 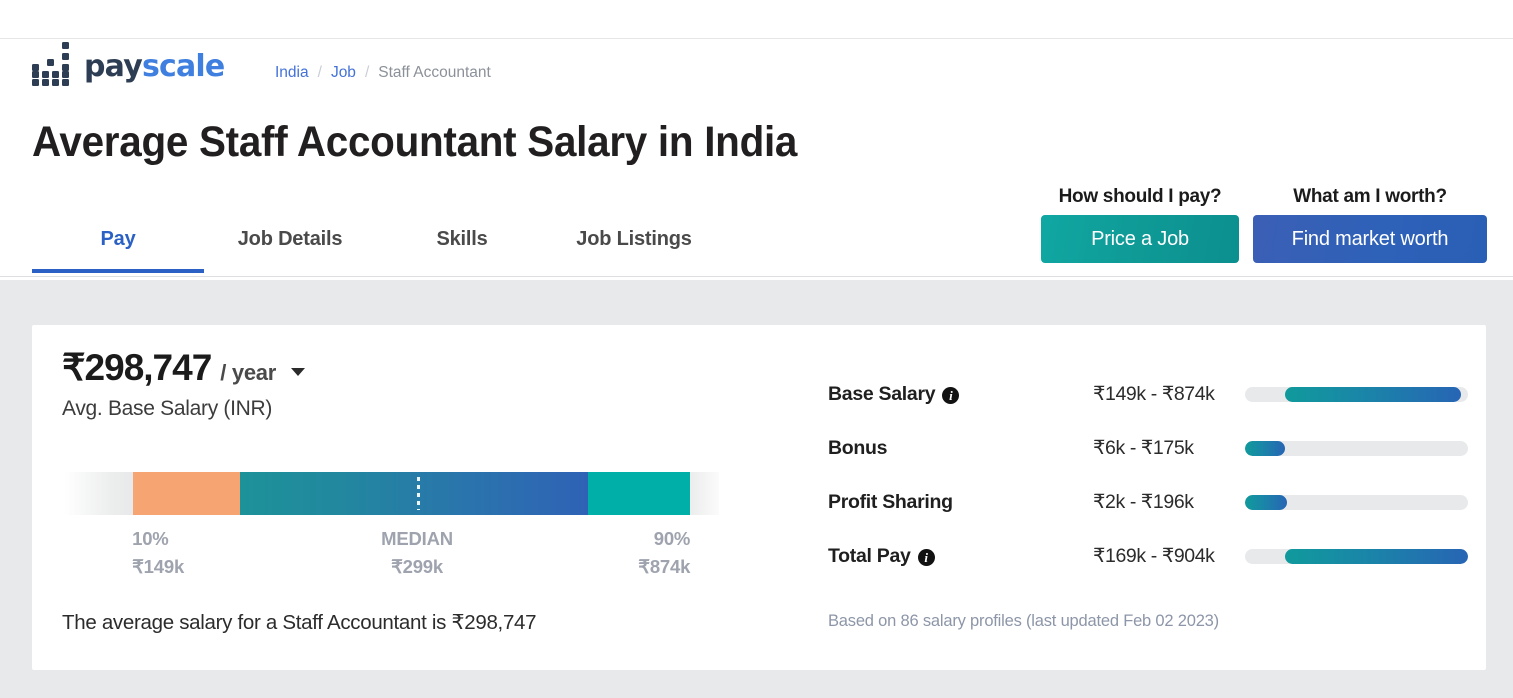 What do you see at coordinates (664, 553) in the screenshot?
I see `range-label-high: 90% ₹874k` at bounding box center [664, 553].